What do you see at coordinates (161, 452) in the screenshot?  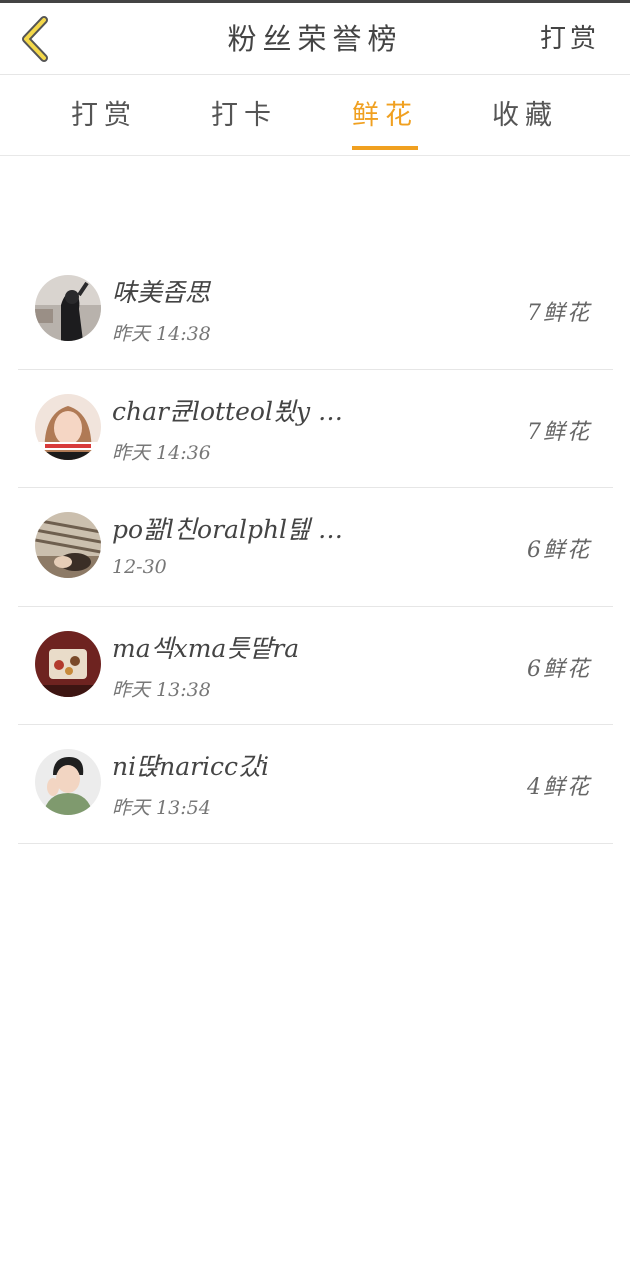 I see `fan-time: 昨天 14:36` at bounding box center [161, 452].